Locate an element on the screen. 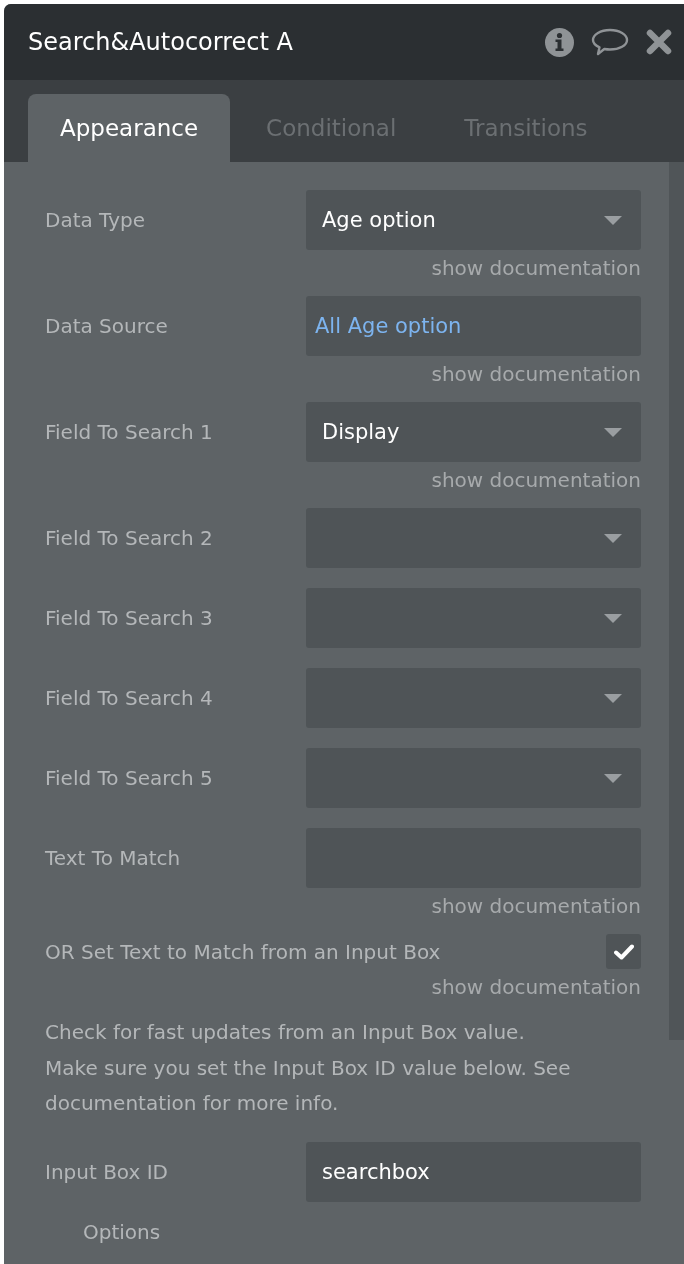 This screenshot has height=1264, width=684. checkbox is located at coordinates (623, 951).